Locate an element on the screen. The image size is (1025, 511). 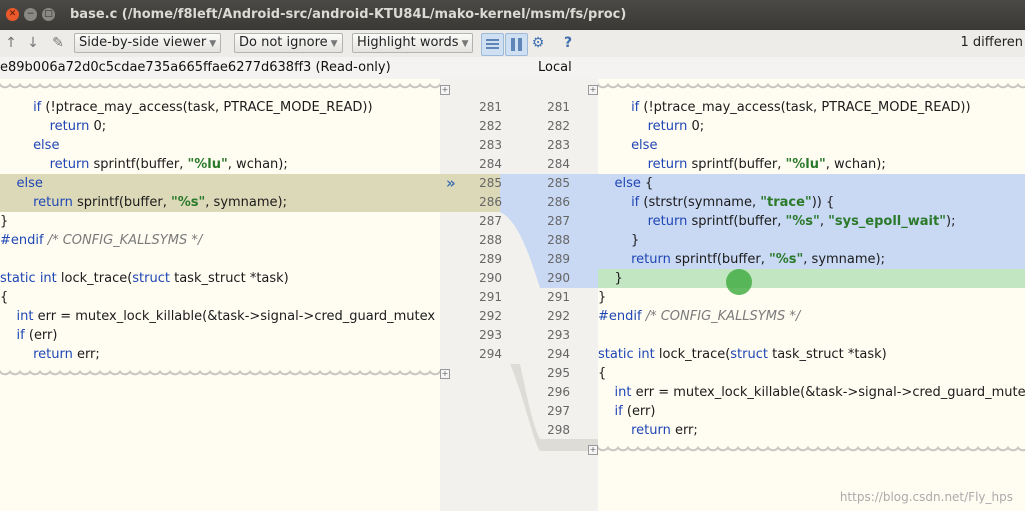
right-code-line: #endif /* CONFIG_KALLSYMS */ is located at coordinates (699, 316).